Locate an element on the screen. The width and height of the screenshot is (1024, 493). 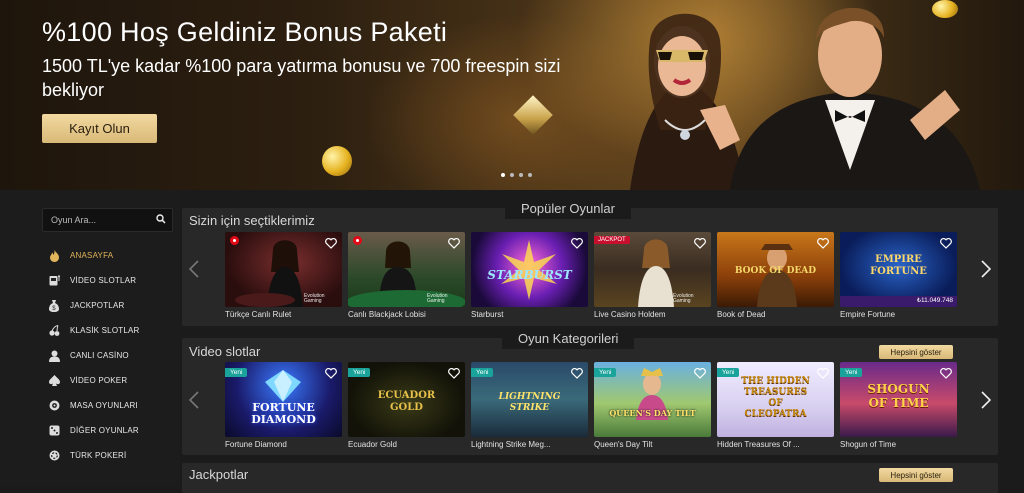
money-bag-icon: $ is located at coordinates (54, 305).